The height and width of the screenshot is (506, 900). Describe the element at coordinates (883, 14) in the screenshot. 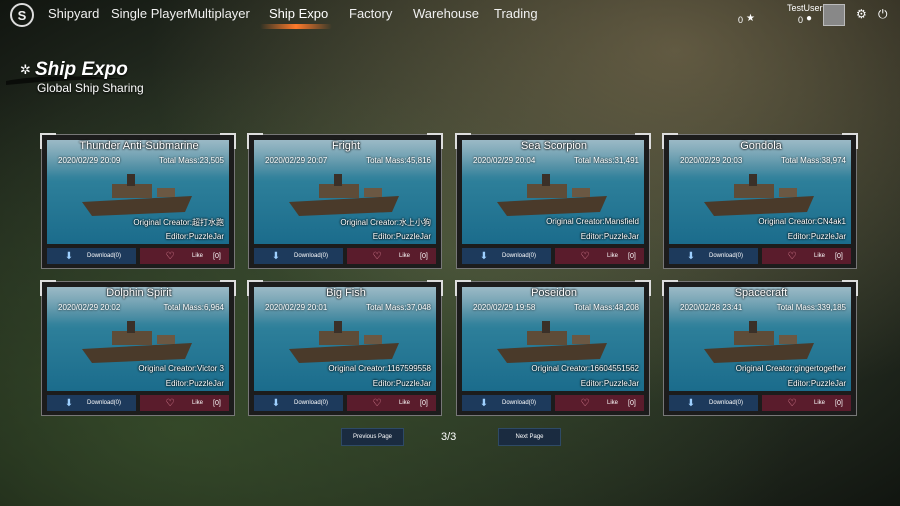

I see `power-icon: ⏻` at that location.